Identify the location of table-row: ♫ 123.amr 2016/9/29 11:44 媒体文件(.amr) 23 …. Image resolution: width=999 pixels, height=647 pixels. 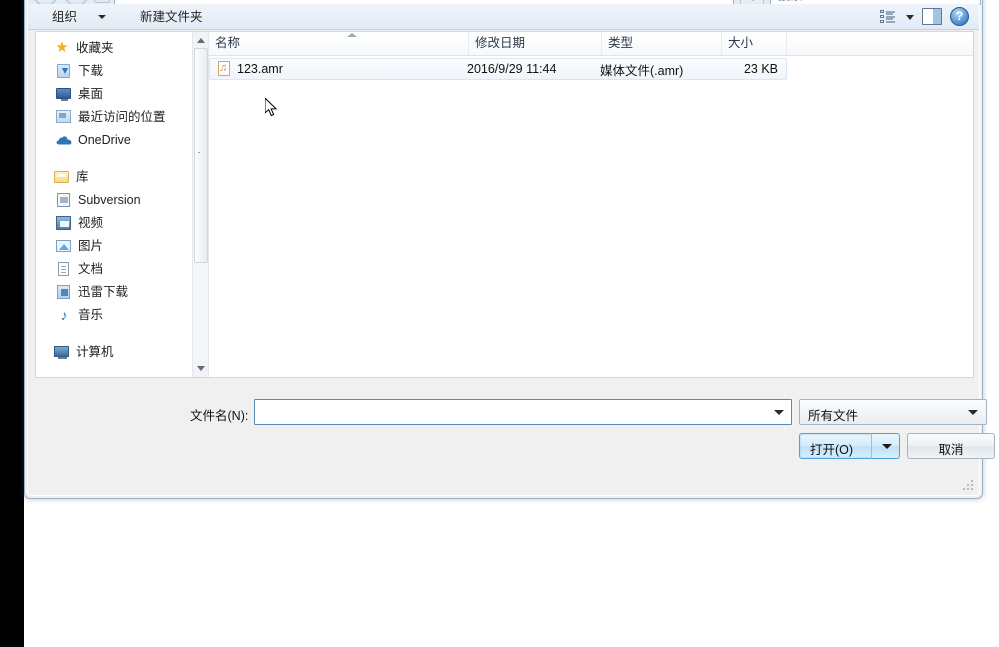
(498, 69).